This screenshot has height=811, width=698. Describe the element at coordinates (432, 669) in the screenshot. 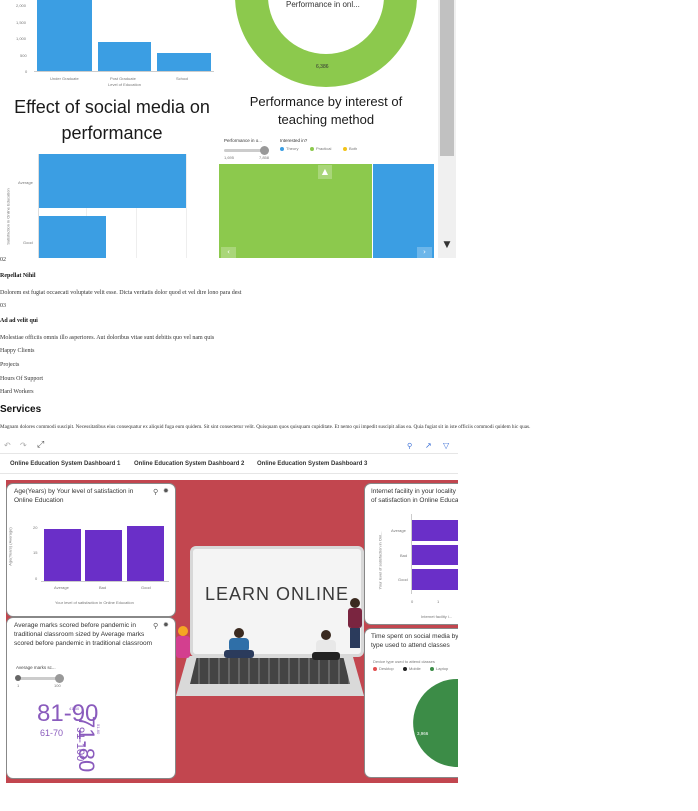

I see `legend-dot-laptop` at that location.